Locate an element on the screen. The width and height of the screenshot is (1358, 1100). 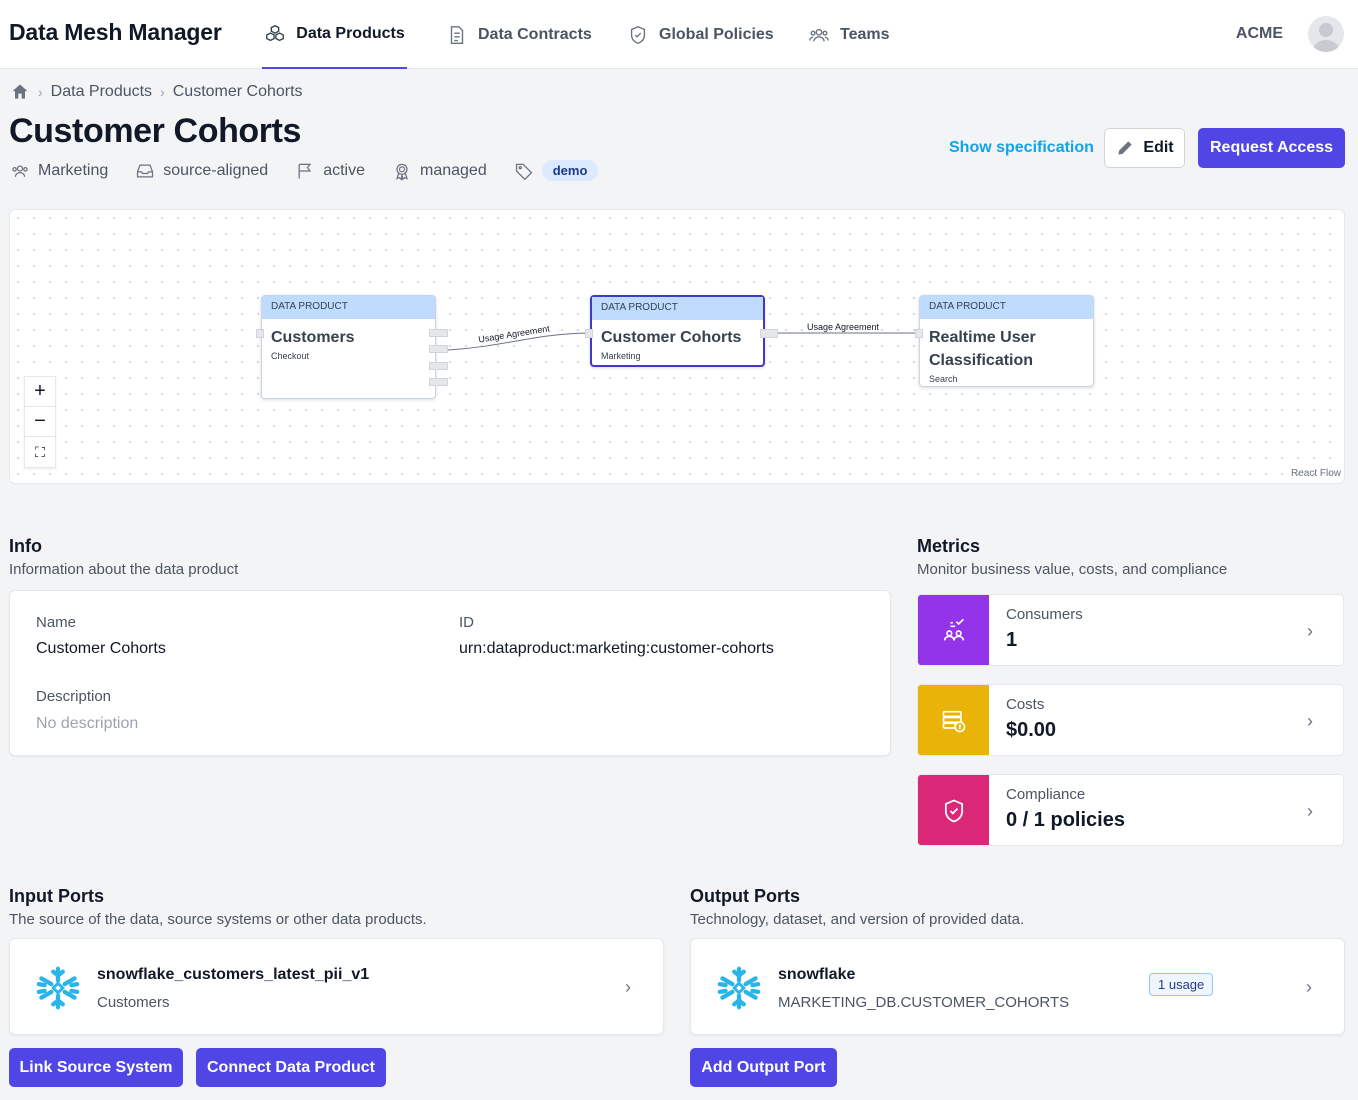
node-team: Marketing is located at coordinates (621, 356).